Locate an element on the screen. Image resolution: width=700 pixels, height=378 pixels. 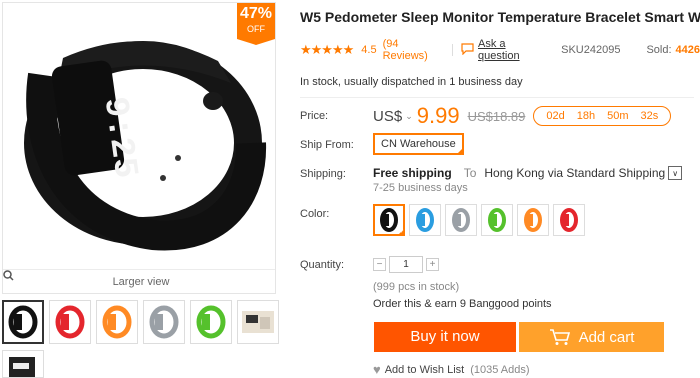
rating-stars-icon: ★★★★★ is located at coordinates (327, 49).